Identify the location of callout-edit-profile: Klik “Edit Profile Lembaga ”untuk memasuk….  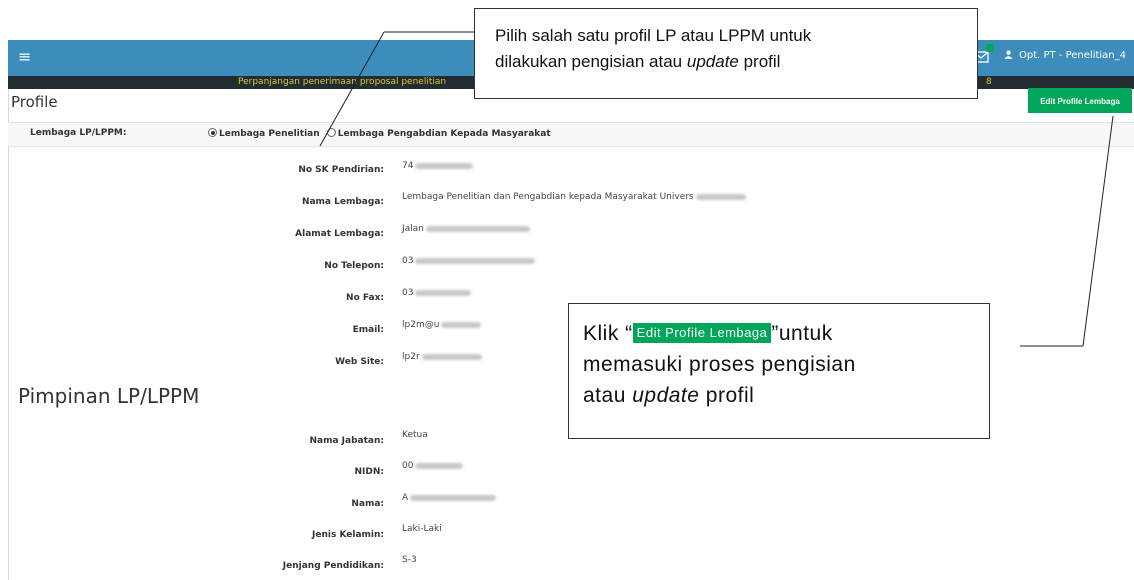
(779, 371).